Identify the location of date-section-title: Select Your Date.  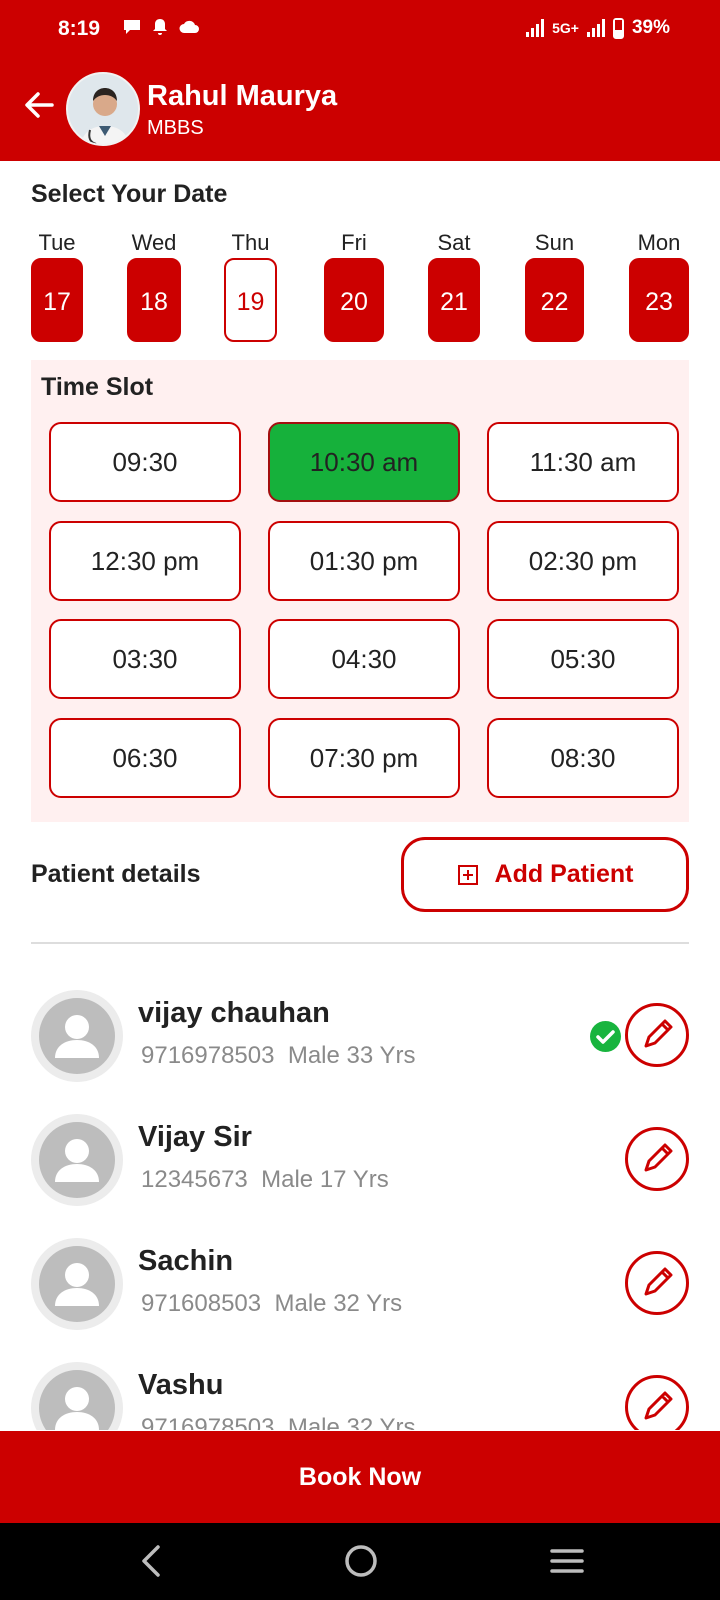
(129, 194).